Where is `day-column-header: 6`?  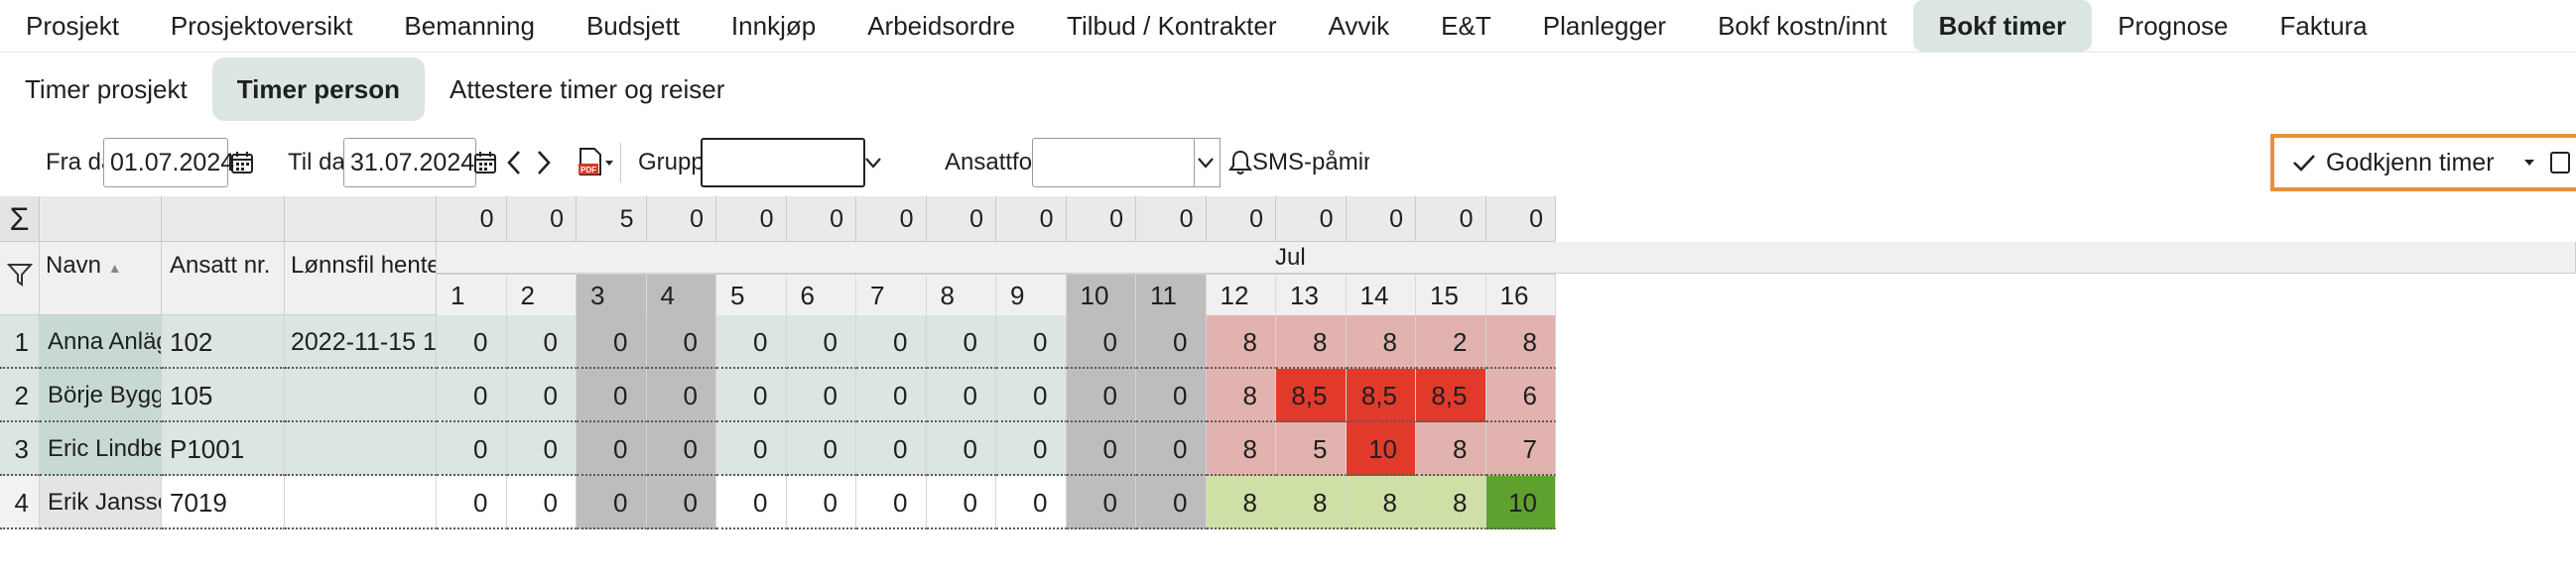 day-column-header: 6 is located at coordinates (821, 294).